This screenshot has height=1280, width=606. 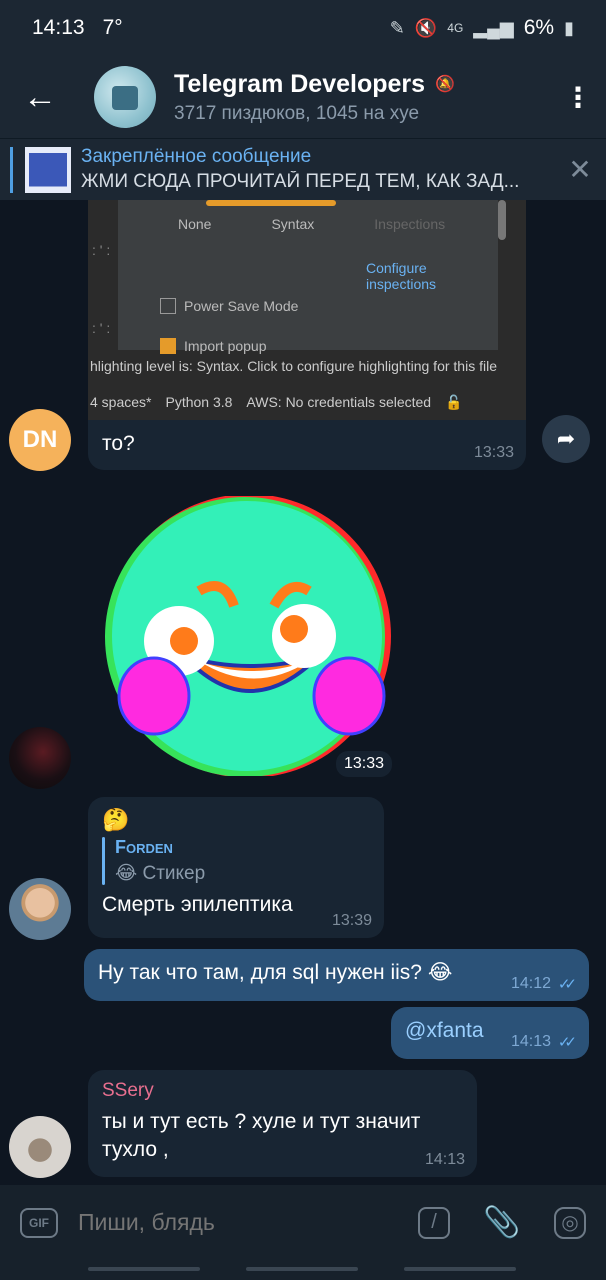 What do you see at coordinates (39, 1222) in the screenshot?
I see `gif-button: GIF` at bounding box center [39, 1222].